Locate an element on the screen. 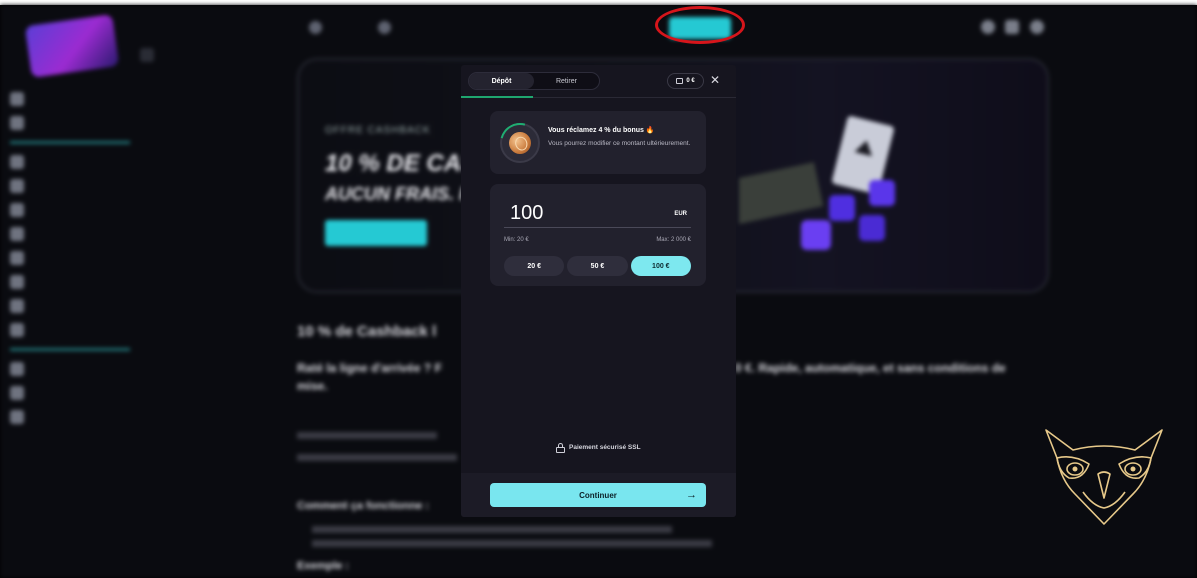  hockey-icon is located at coordinates (17, 282).